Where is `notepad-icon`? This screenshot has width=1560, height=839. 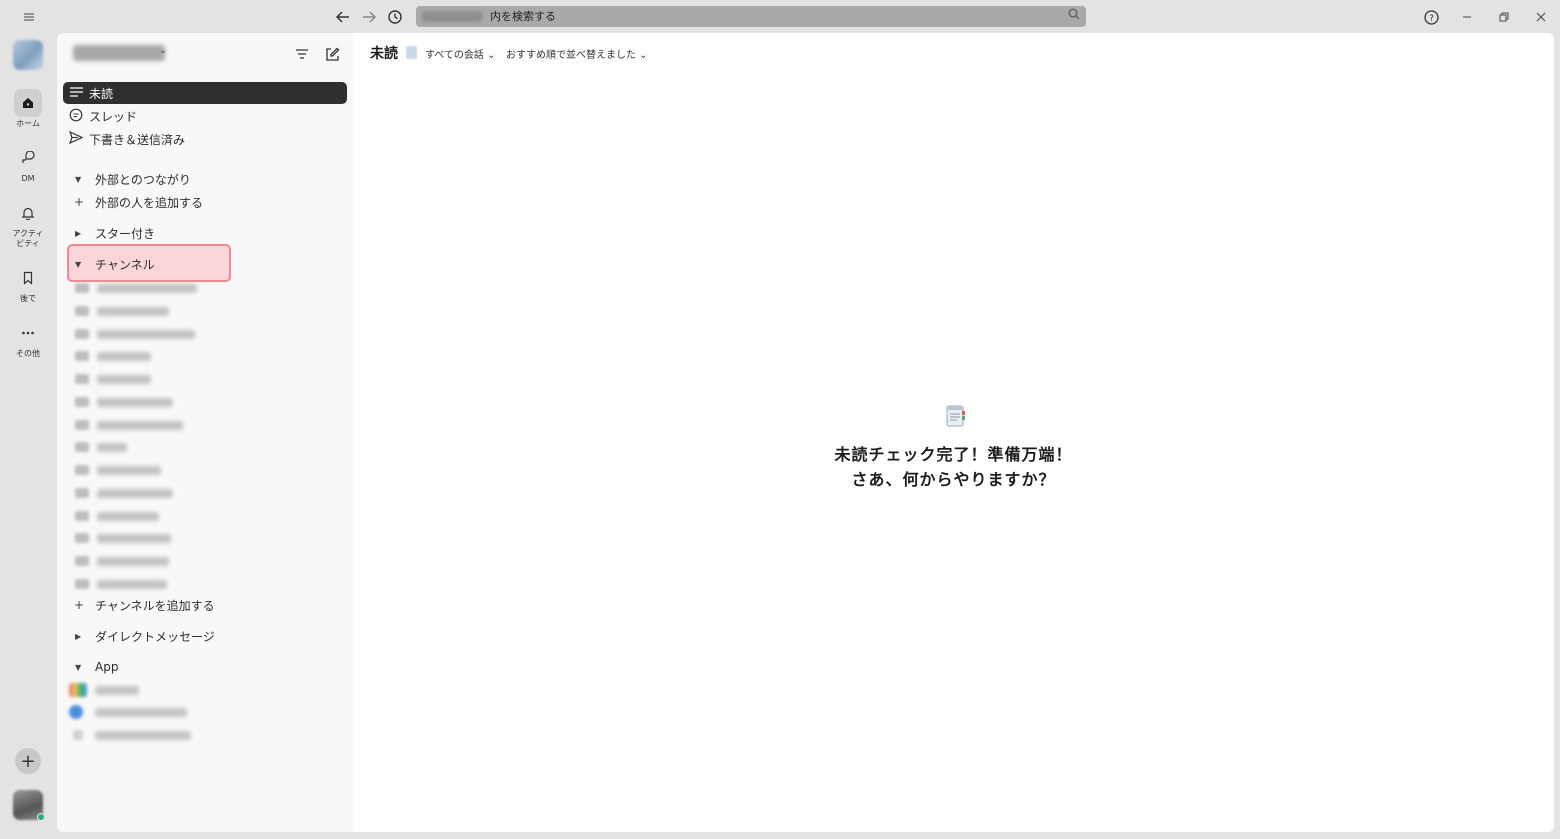 notepad-icon is located at coordinates (955, 416).